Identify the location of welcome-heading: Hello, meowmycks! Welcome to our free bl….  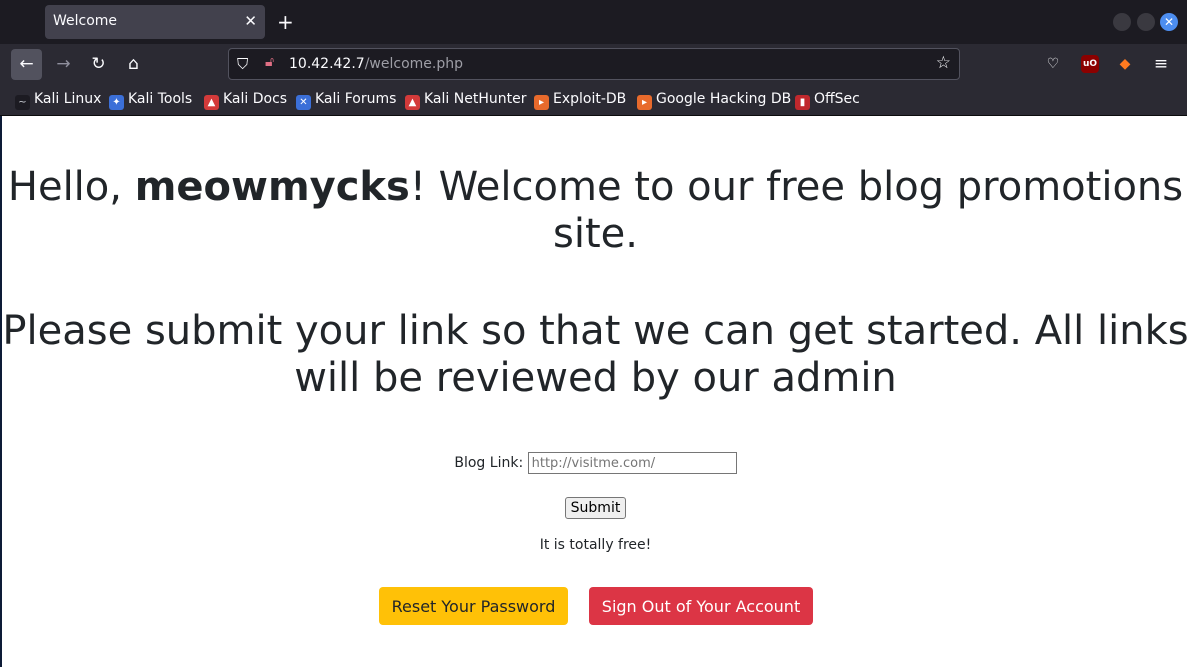
(595, 210).